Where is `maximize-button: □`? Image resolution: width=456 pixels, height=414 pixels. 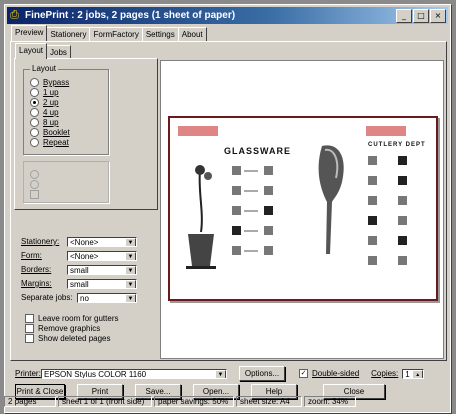 maximize-button: □ is located at coordinates (421, 16).